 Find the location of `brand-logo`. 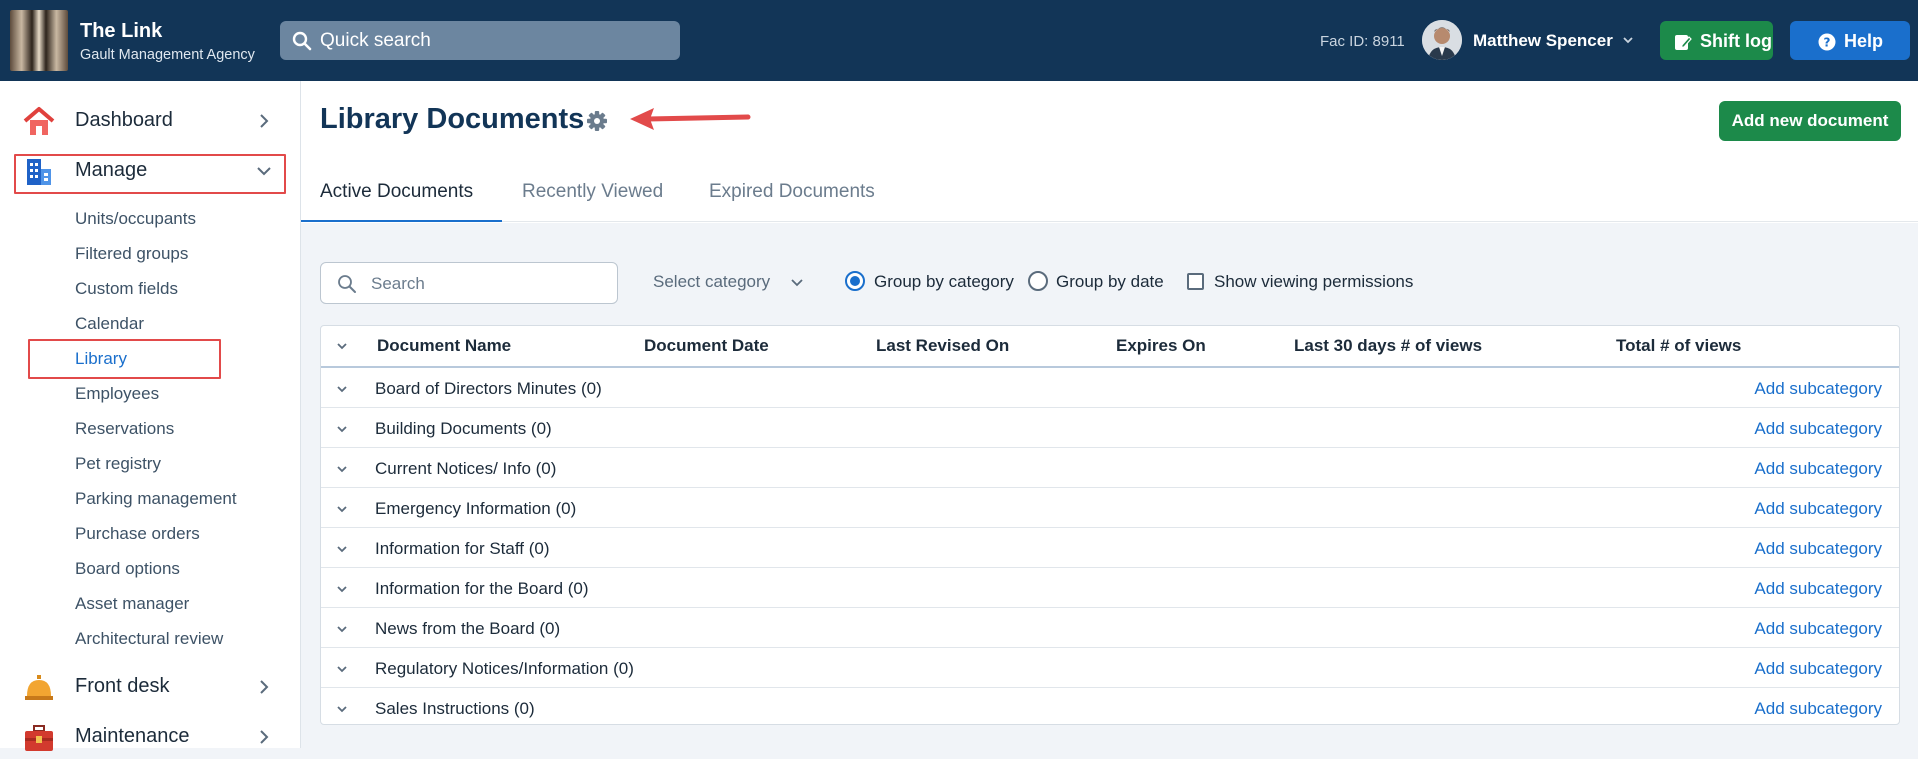

brand-logo is located at coordinates (39, 40).